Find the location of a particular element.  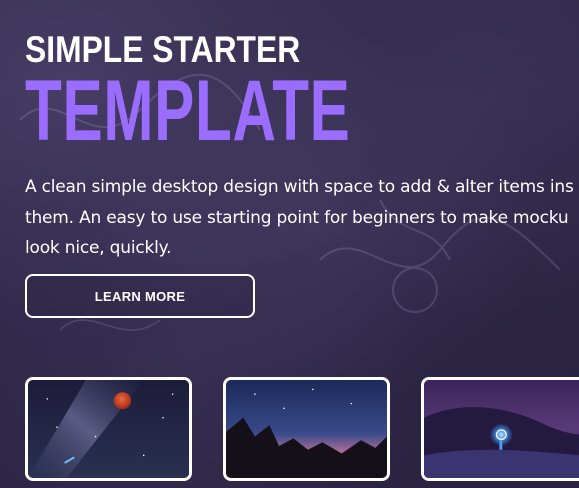

night-sky-red-moon-image is located at coordinates (108, 429).